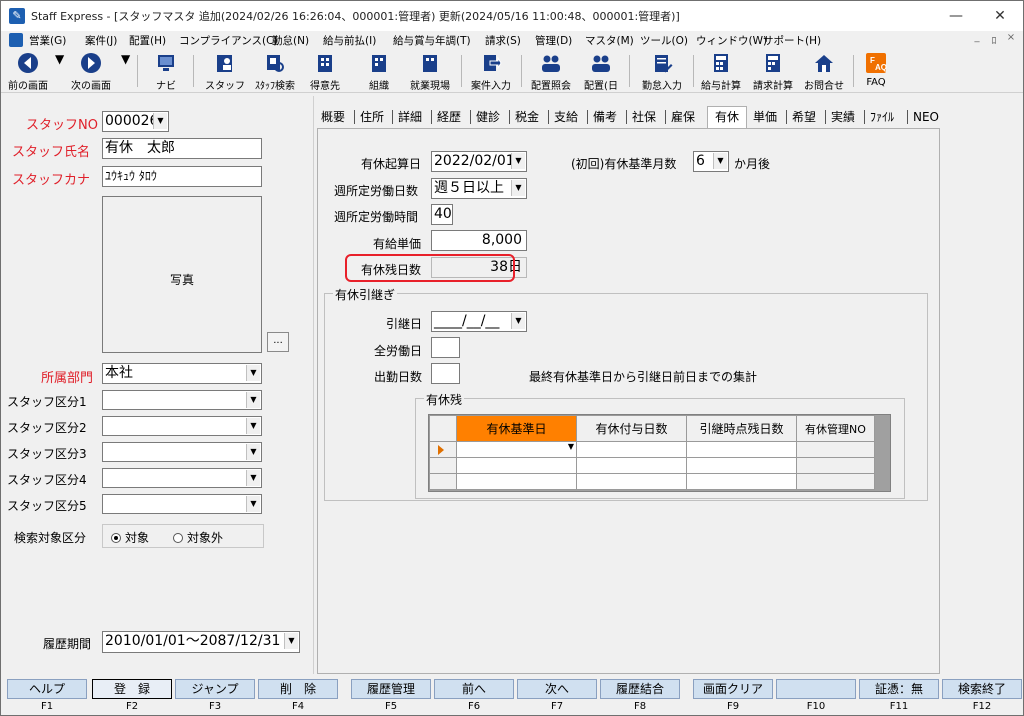  I want to click on f3-jump-button: ジャンプ F3, so click(215, 695).